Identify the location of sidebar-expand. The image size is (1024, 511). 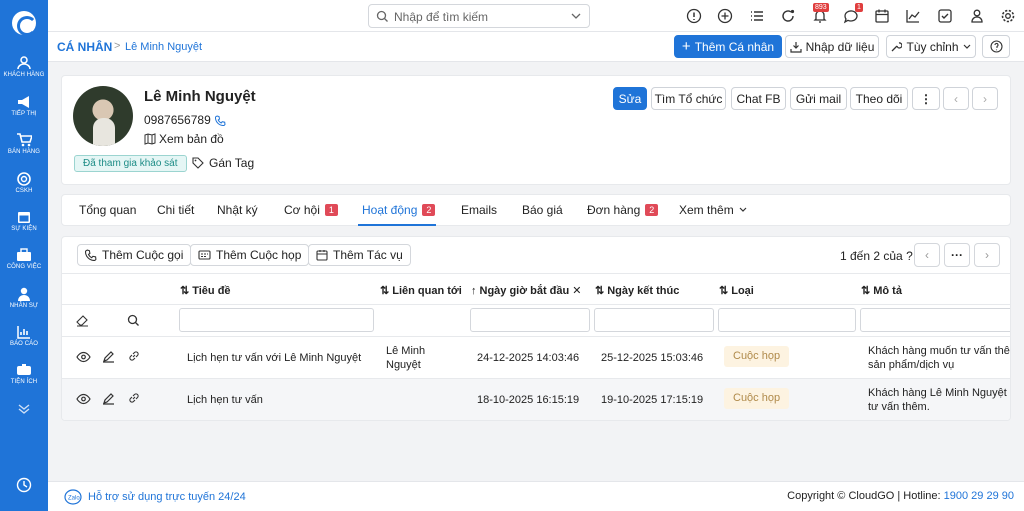
(24, 409).